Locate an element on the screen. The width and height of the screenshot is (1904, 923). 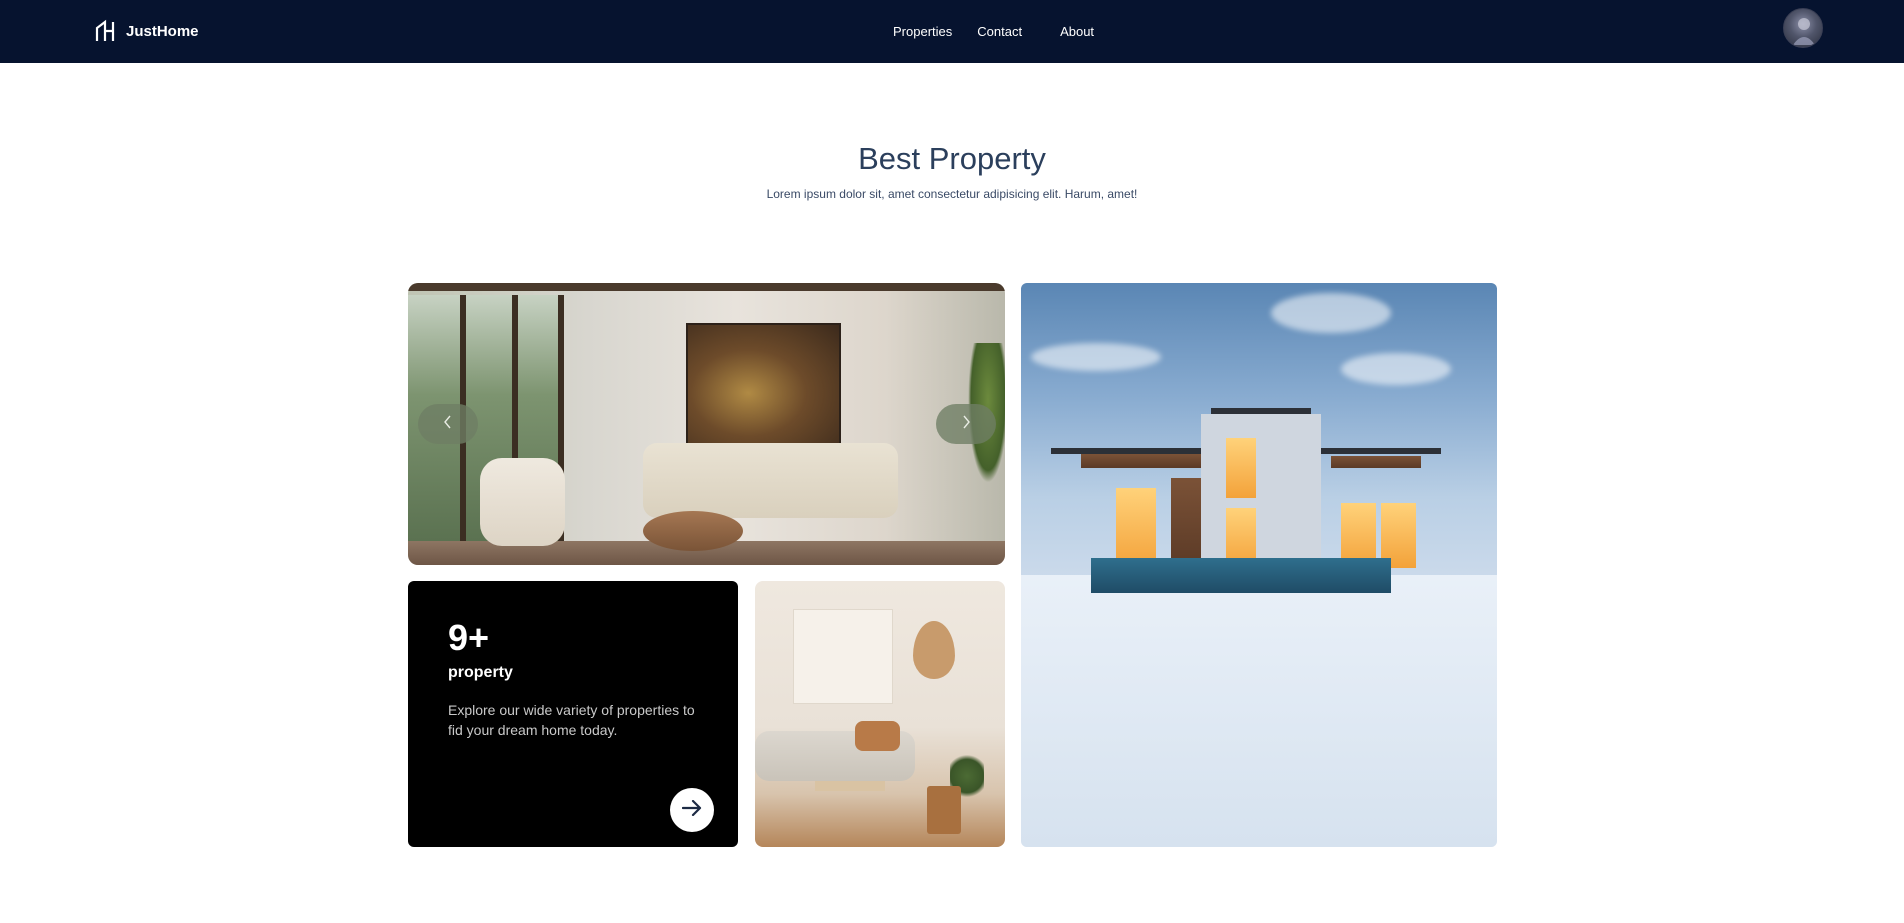
slider-next-button is located at coordinates (966, 424).